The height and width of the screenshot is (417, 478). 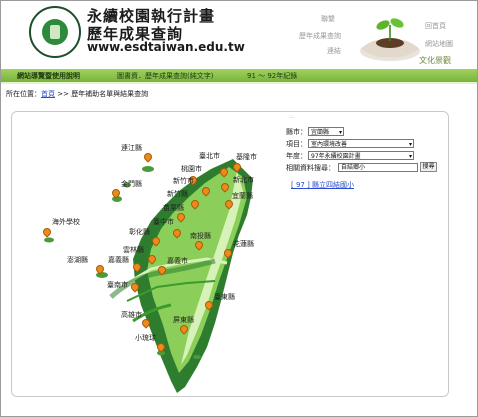 What do you see at coordinates (224, 297) in the screenshot?
I see `map-label-taitung: 臺東縣` at bounding box center [224, 297].